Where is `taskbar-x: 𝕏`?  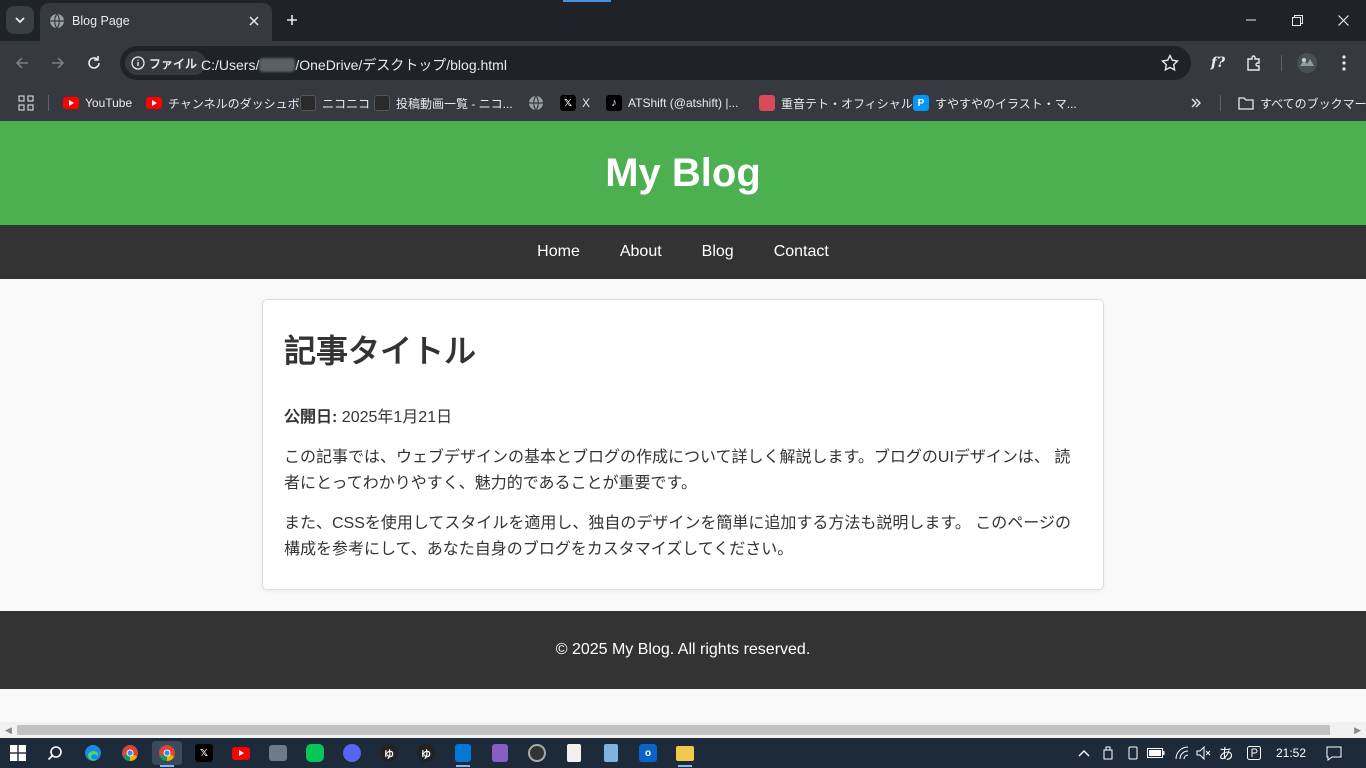 taskbar-x: 𝕏 is located at coordinates (204, 753).